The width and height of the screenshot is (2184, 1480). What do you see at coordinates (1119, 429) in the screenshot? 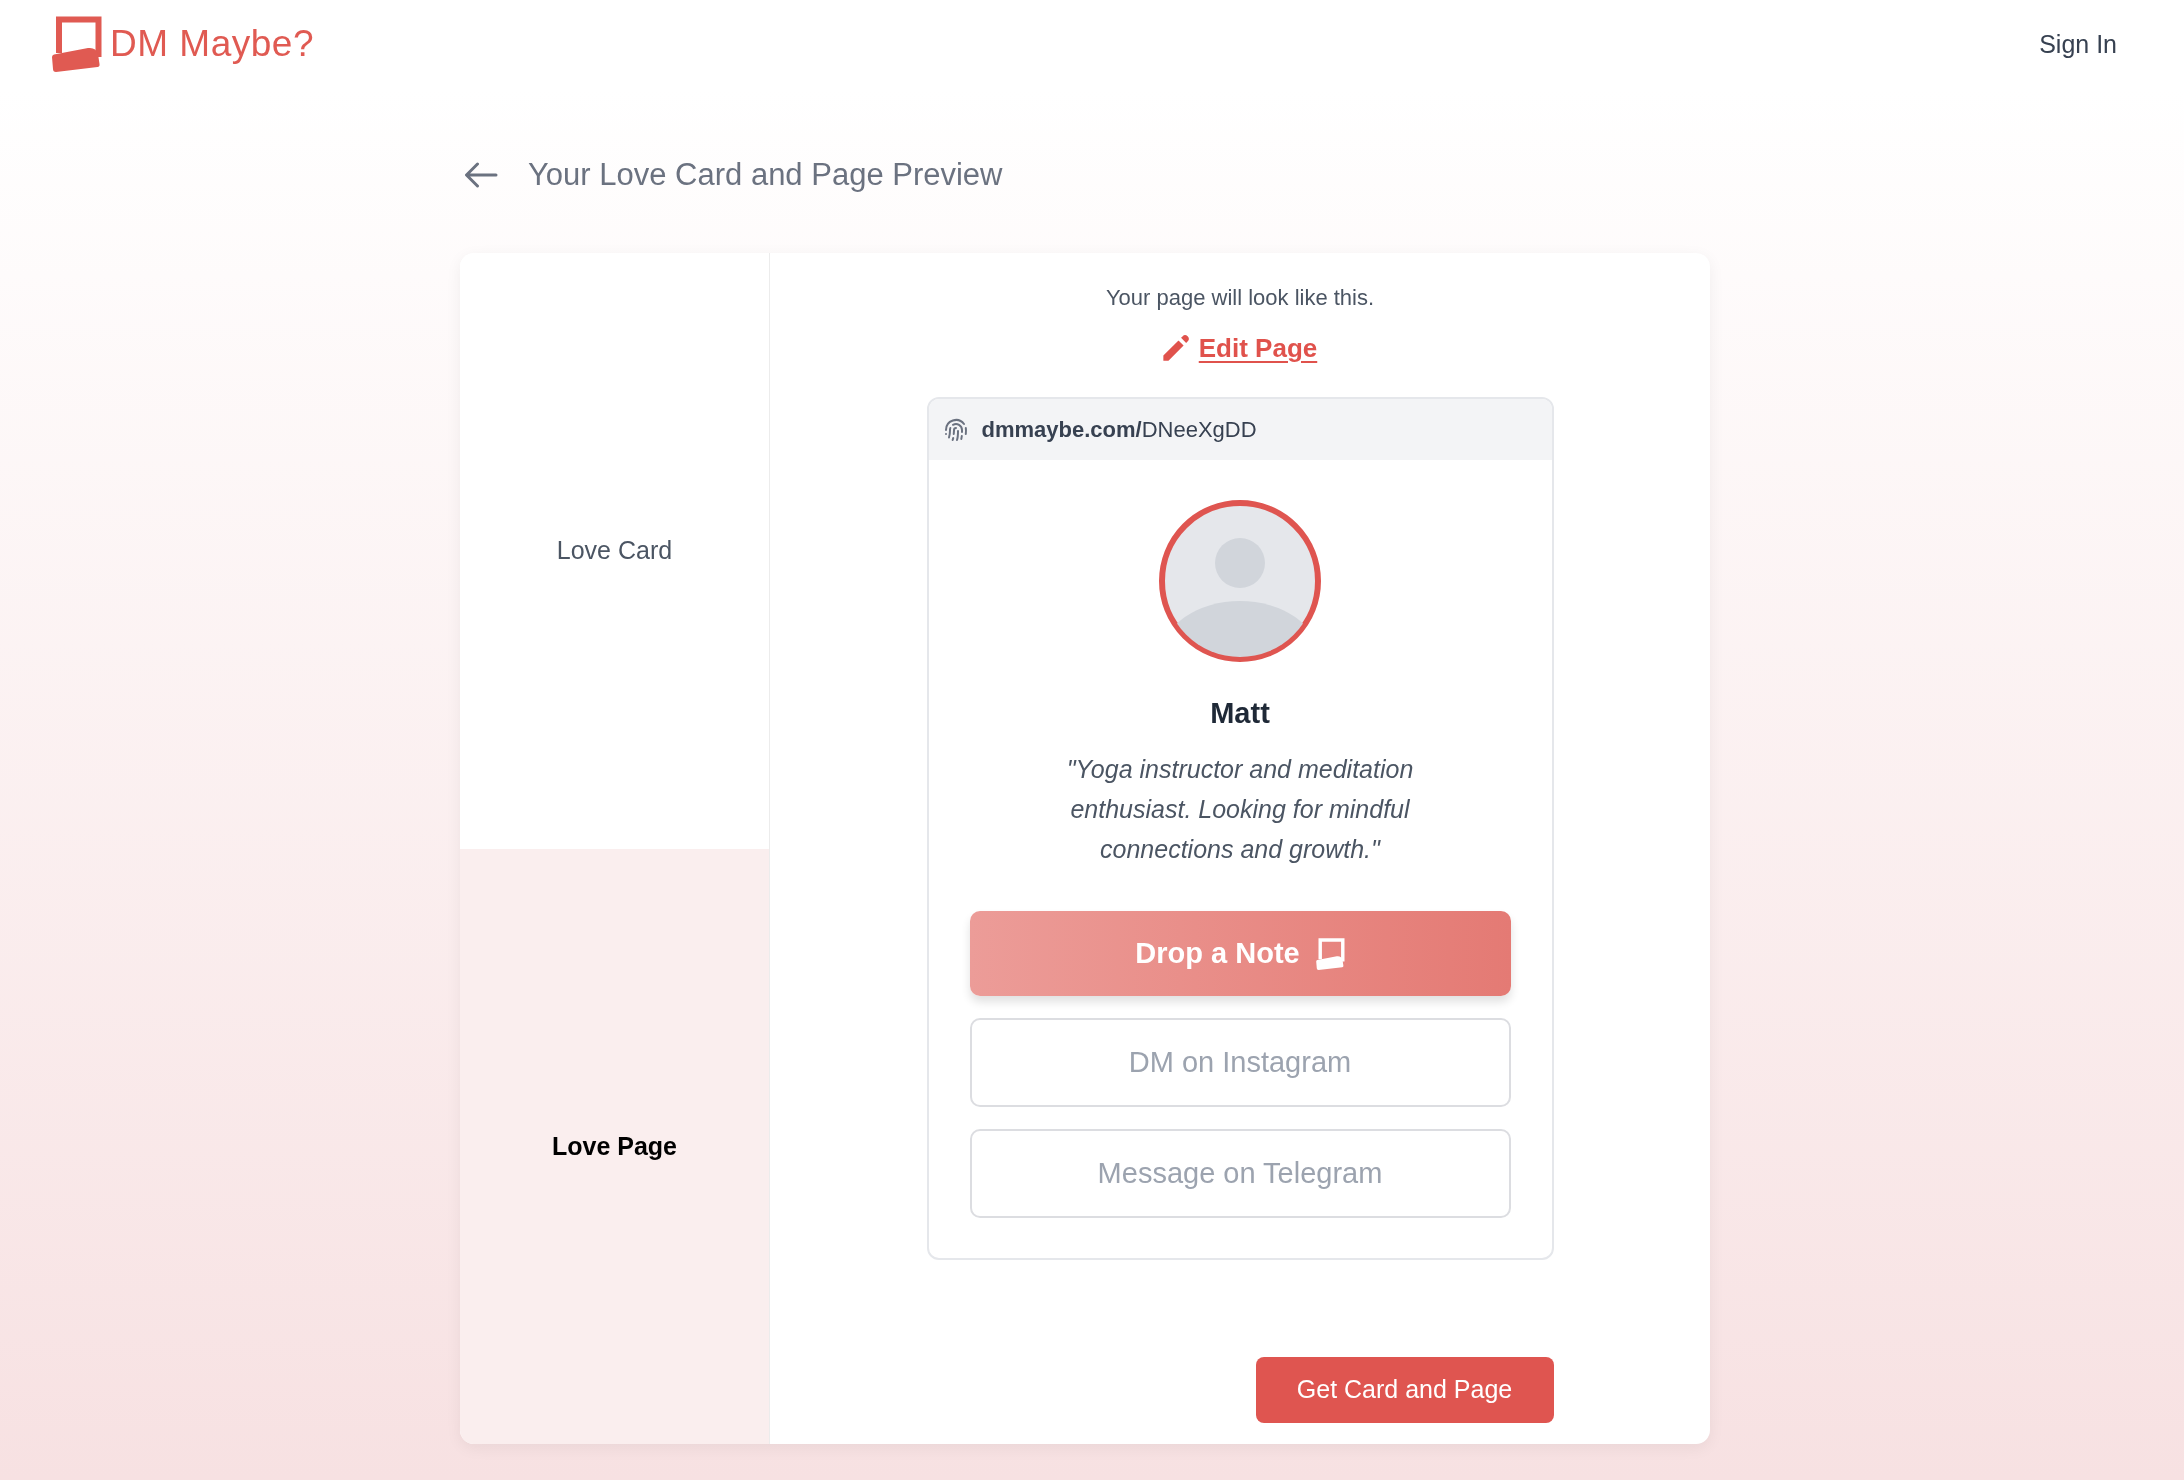
I see `page-url: dmmaybe.com/DNeeXgDD` at bounding box center [1119, 429].